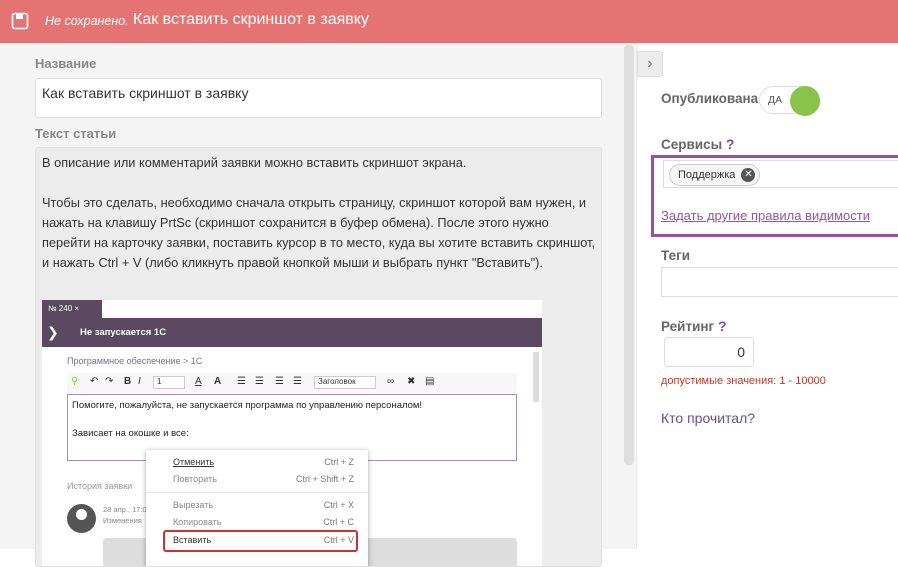  I want to click on published-toggle: ДА, so click(789, 101).